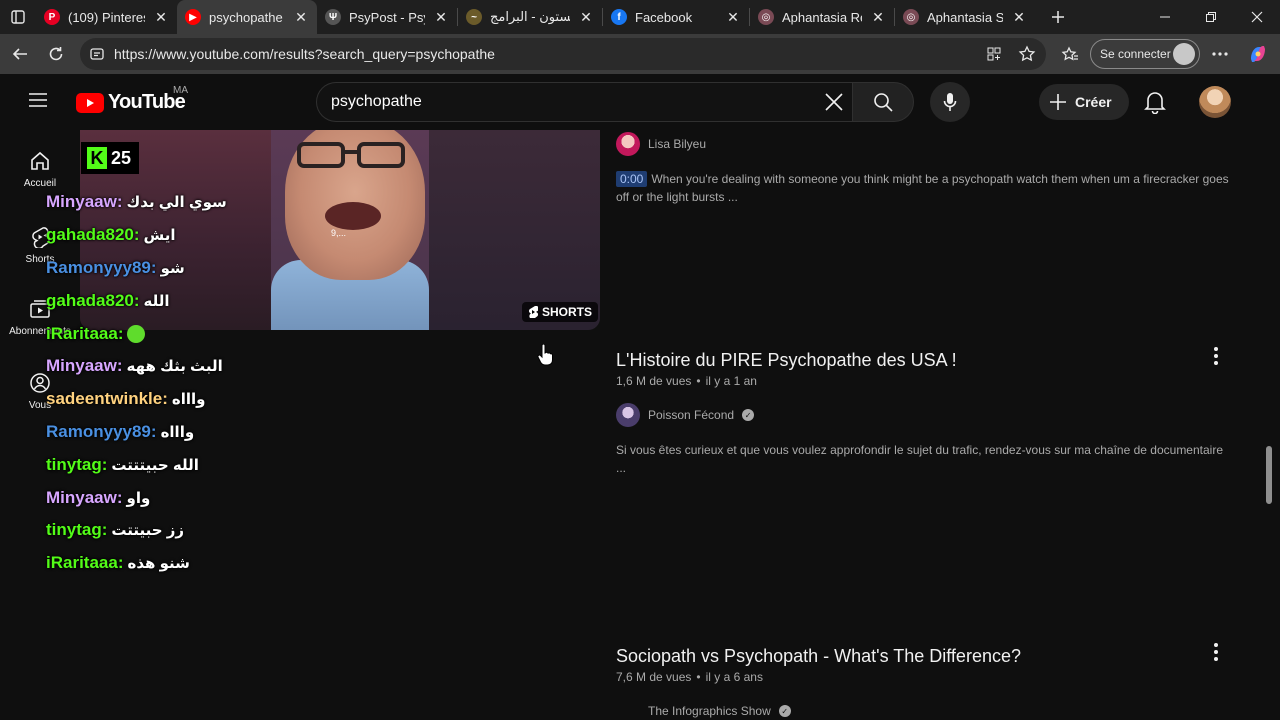 The width and height of the screenshot is (1280, 720). What do you see at coordinates (950, 102) in the screenshot?
I see `voice-search-button` at bounding box center [950, 102].